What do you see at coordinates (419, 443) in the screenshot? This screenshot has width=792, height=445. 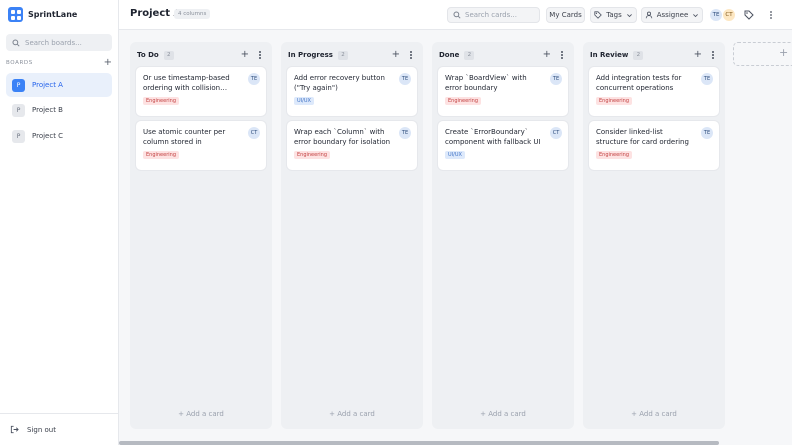 I see `horizontal-scrollbar` at bounding box center [419, 443].